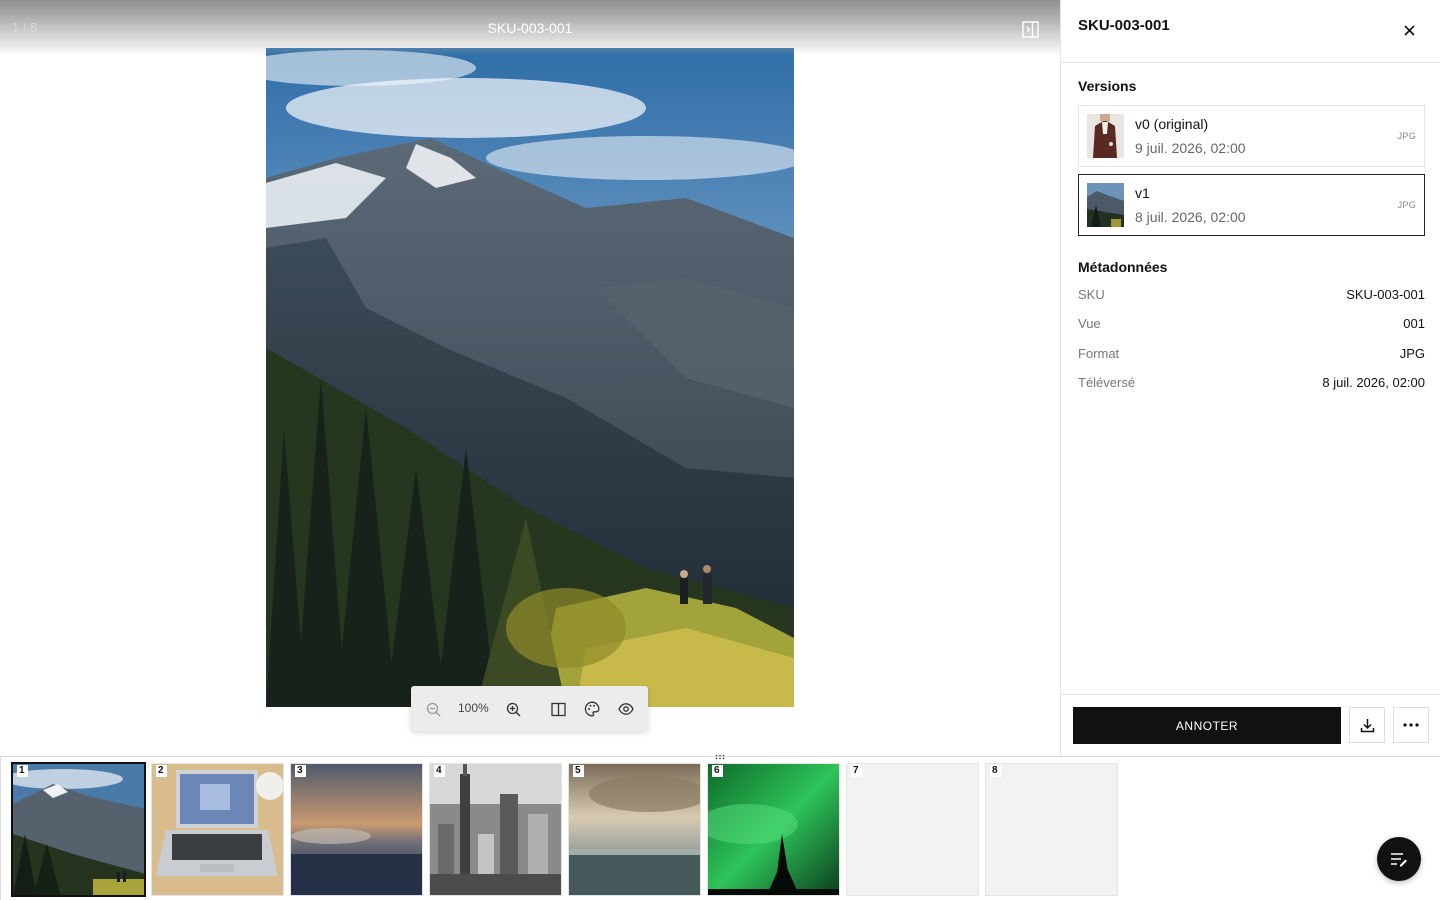  I want to click on zoom-out-icon, so click(433, 709).